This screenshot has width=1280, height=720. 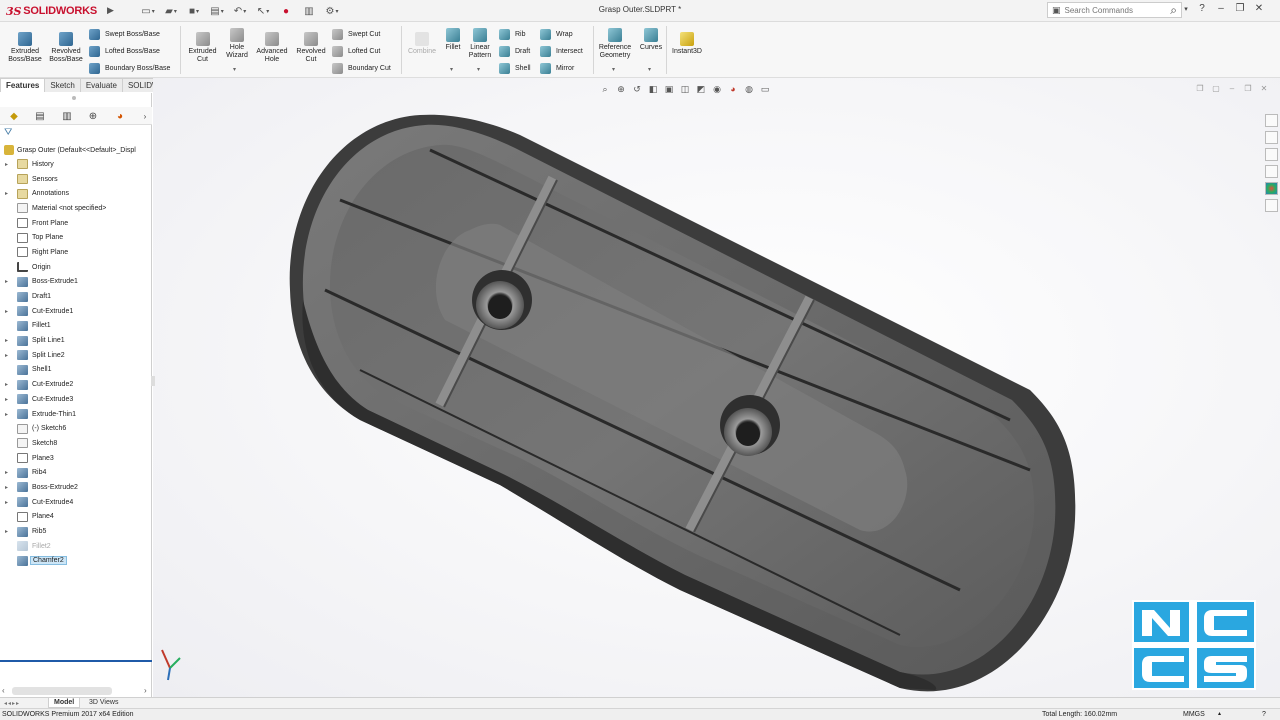 I want to click on tree-item: Material <not specified>, so click(x=76, y=208).